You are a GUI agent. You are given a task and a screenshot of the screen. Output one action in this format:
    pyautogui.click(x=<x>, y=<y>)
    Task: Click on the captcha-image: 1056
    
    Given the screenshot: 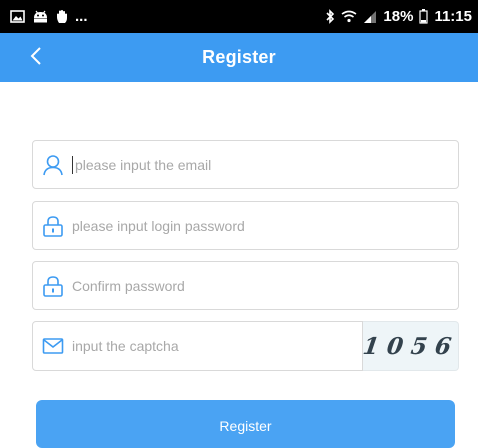 What is the action you would take?
    pyautogui.click(x=410, y=346)
    